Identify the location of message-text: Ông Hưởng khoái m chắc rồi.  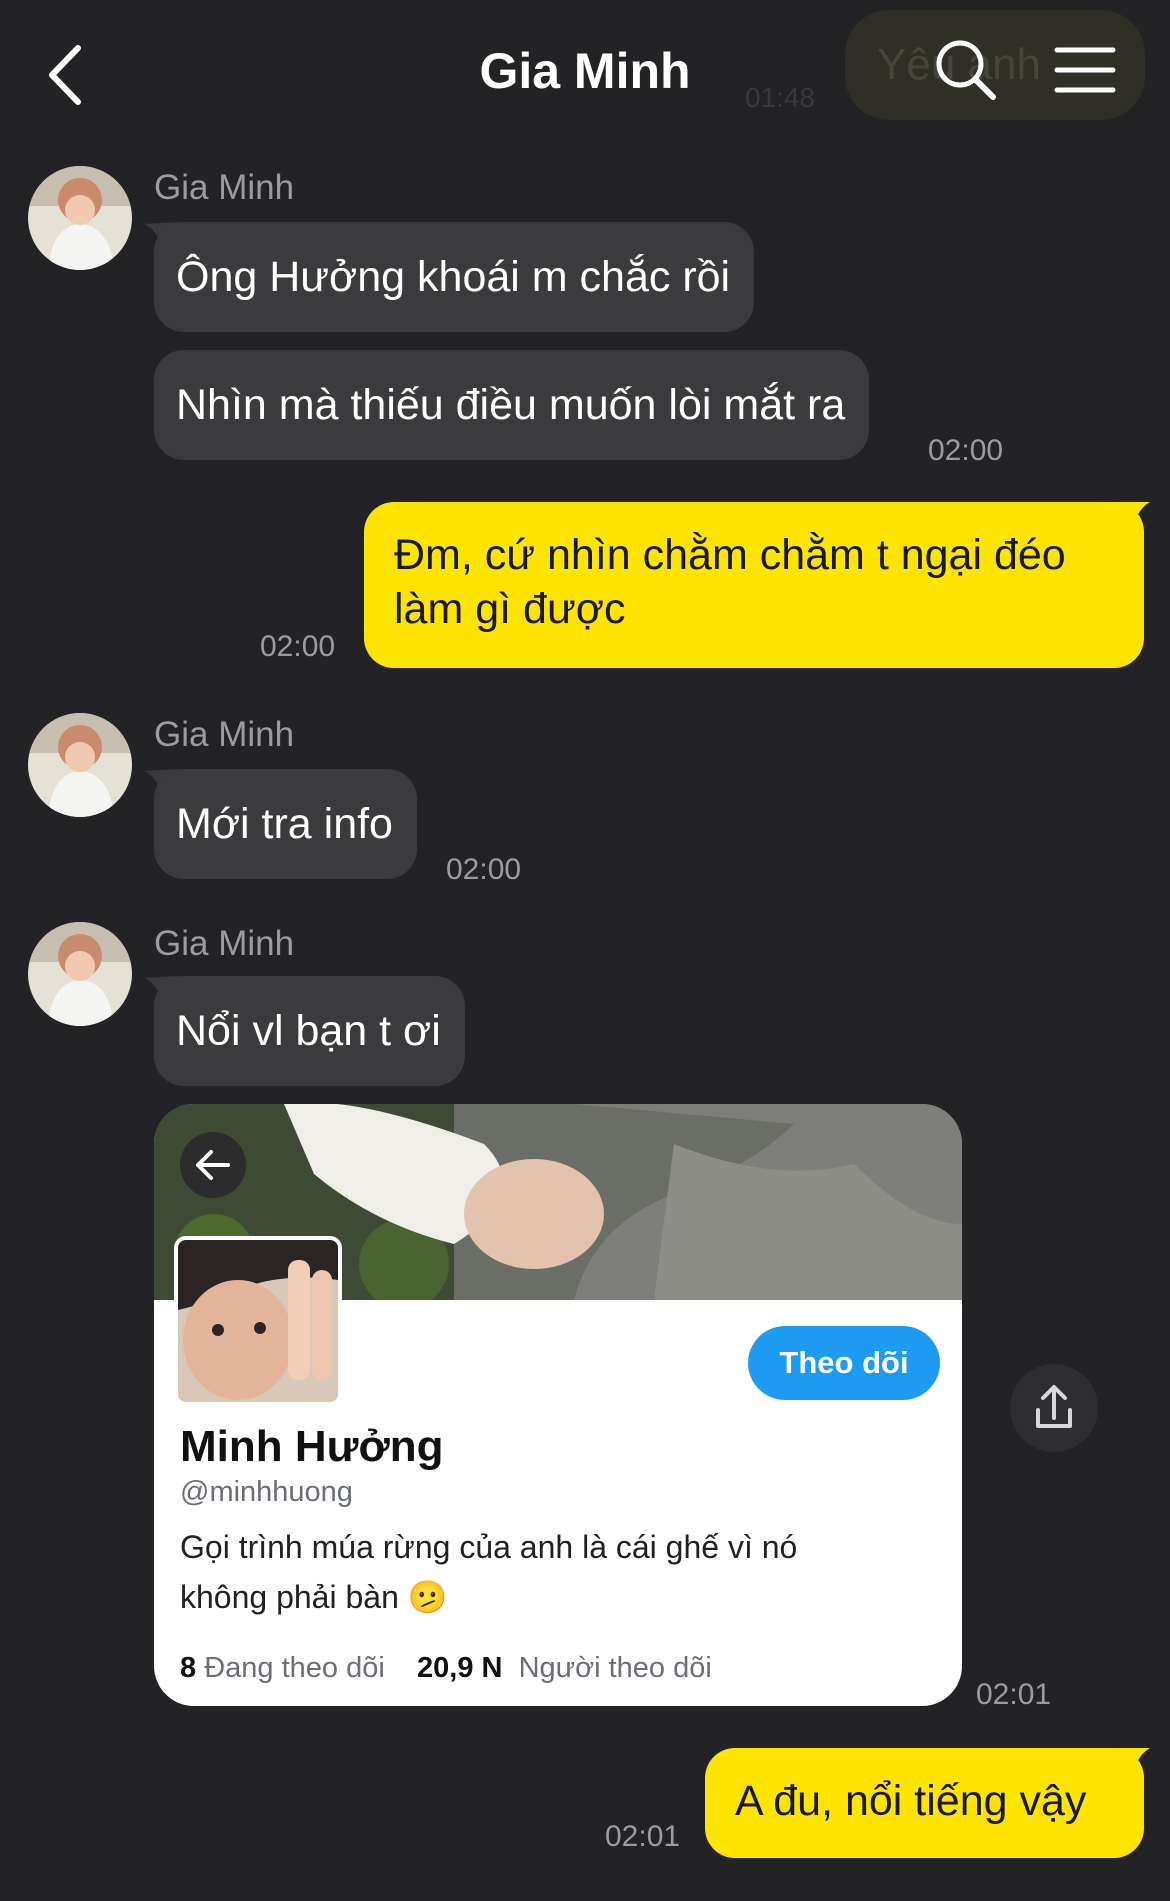
(453, 277).